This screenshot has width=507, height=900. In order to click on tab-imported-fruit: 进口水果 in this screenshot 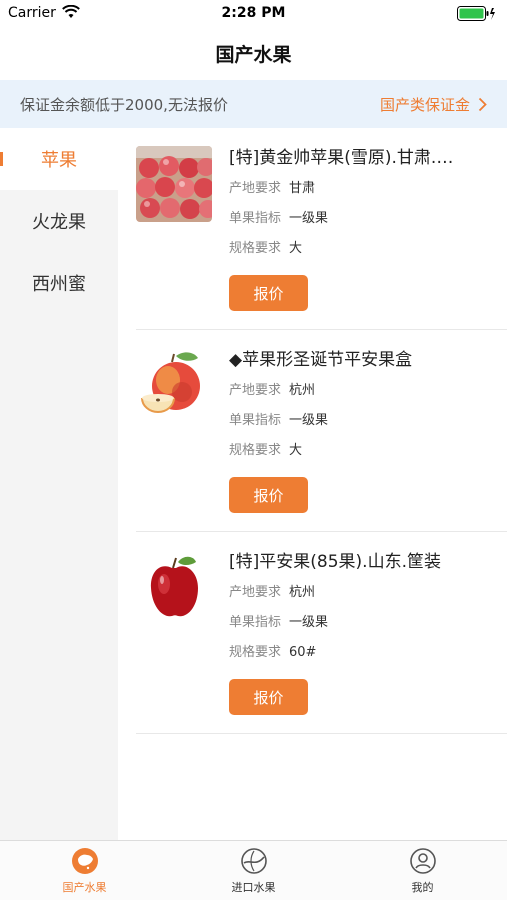, I will do `click(253, 870)`.